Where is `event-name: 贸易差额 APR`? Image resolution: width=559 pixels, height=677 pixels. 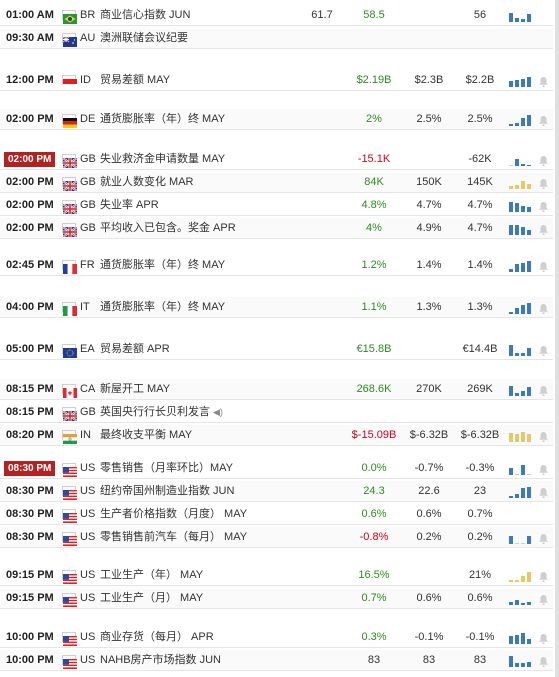
event-name: 贸易差额 APR is located at coordinates (135, 349).